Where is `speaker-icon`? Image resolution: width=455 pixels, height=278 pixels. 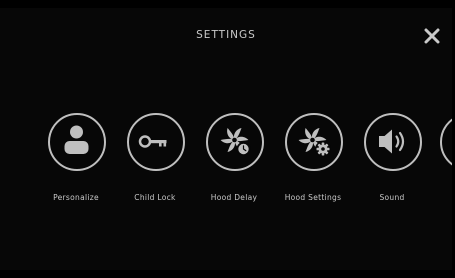 speaker-icon is located at coordinates (392, 141).